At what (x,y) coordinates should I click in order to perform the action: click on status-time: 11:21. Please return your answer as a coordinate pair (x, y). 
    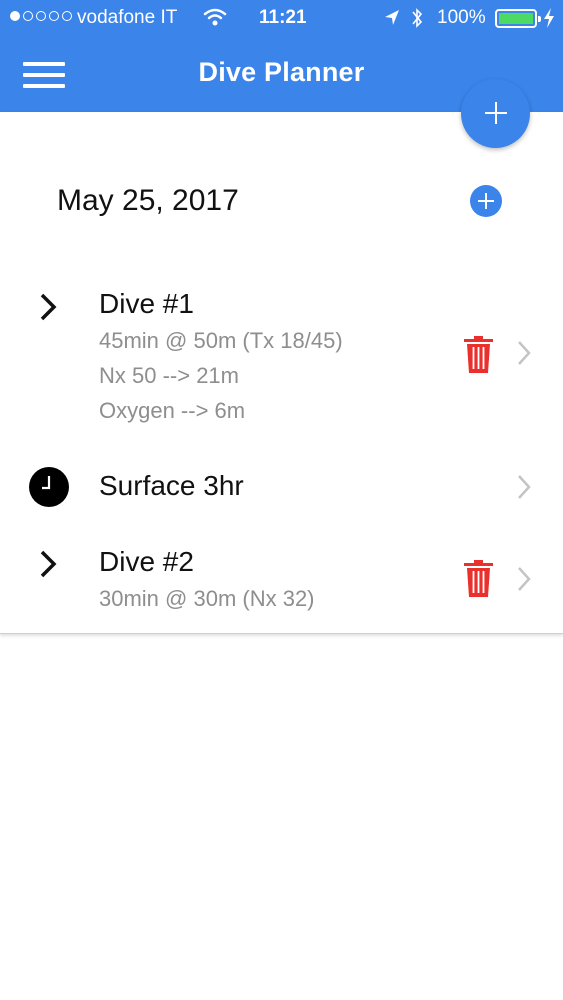
    Looking at the image, I should click on (283, 17).